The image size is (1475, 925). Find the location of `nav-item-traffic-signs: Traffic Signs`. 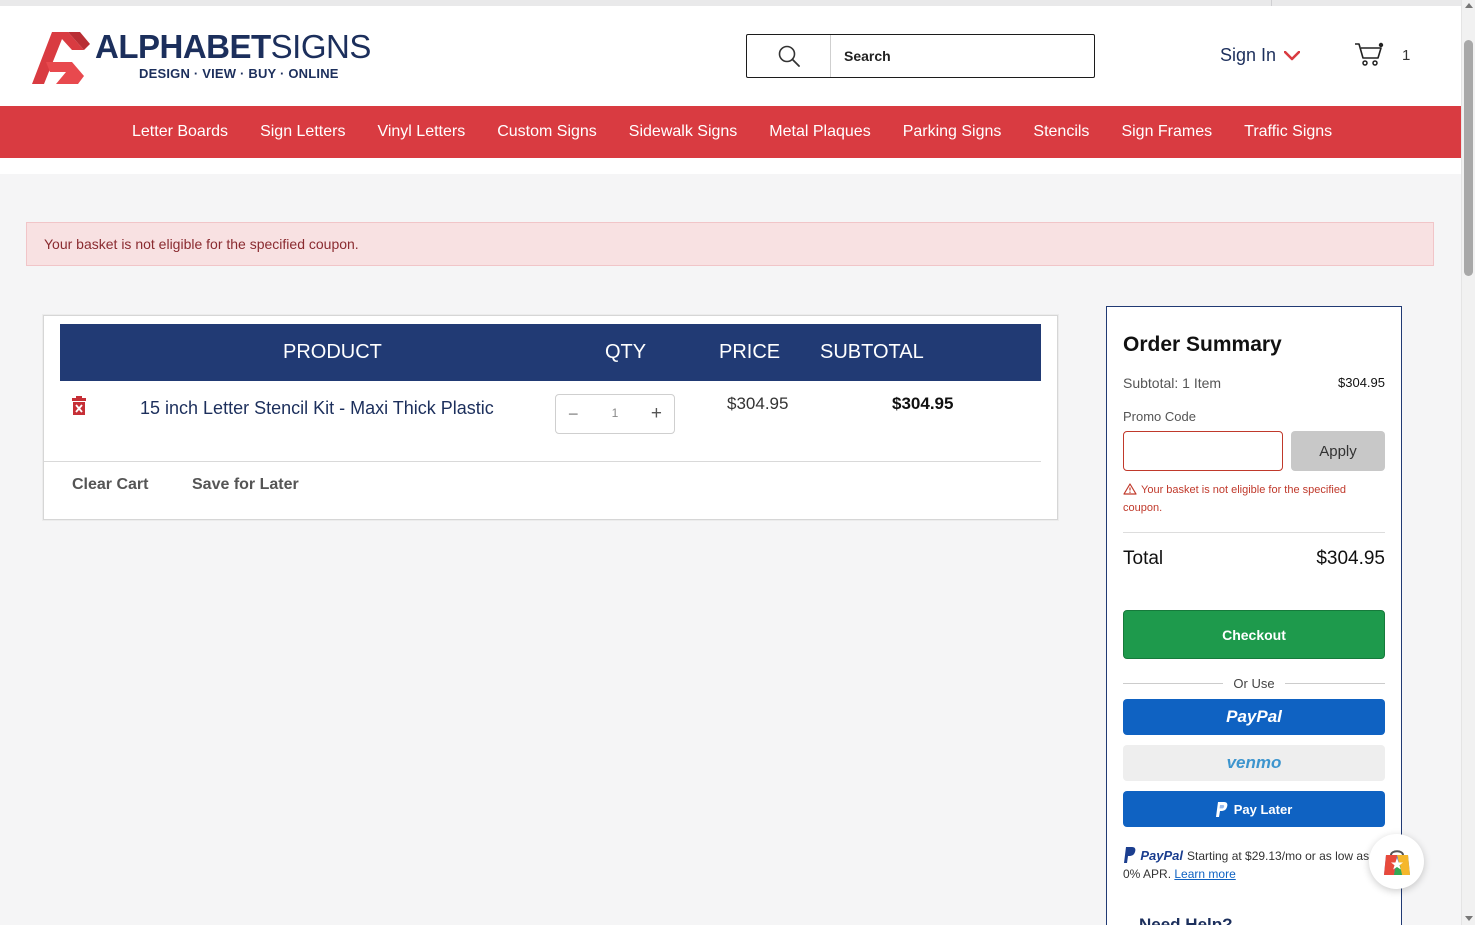

nav-item-traffic-signs: Traffic Signs is located at coordinates (1288, 132).